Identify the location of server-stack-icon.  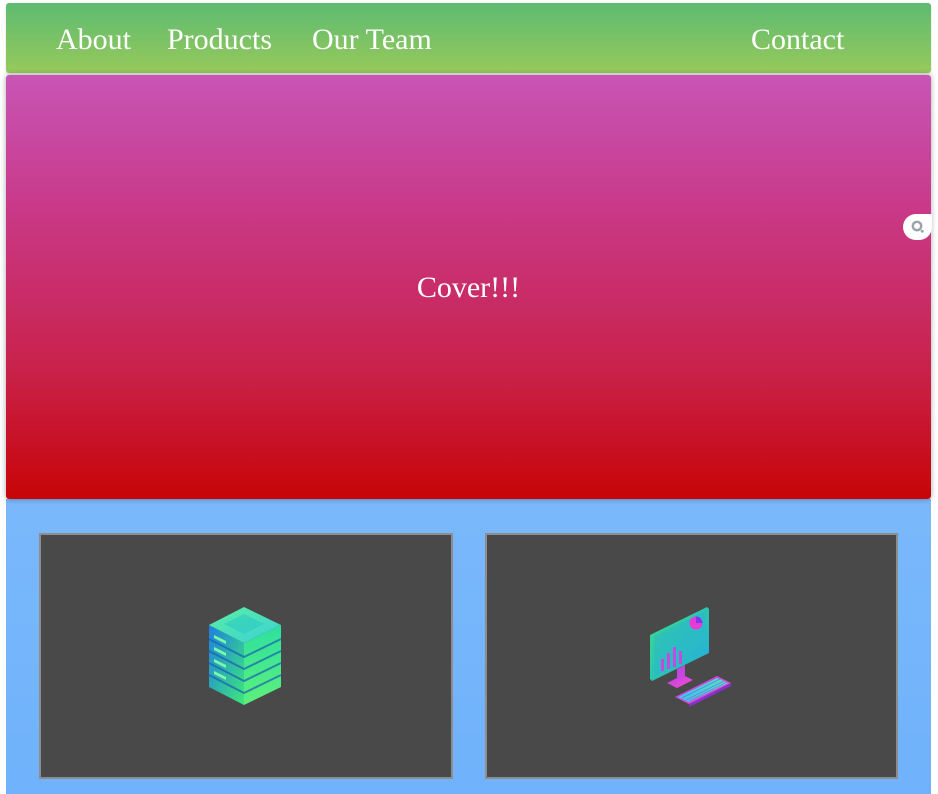
(245, 656).